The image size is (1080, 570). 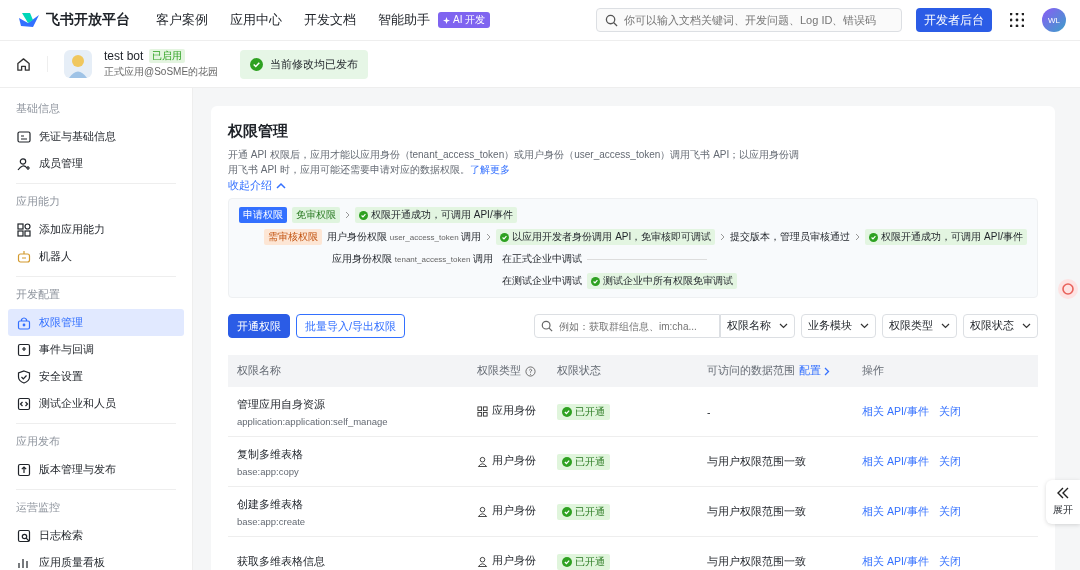 What do you see at coordinates (88, 20) in the screenshot?
I see `brand-name: 飞书开放平台` at bounding box center [88, 20].